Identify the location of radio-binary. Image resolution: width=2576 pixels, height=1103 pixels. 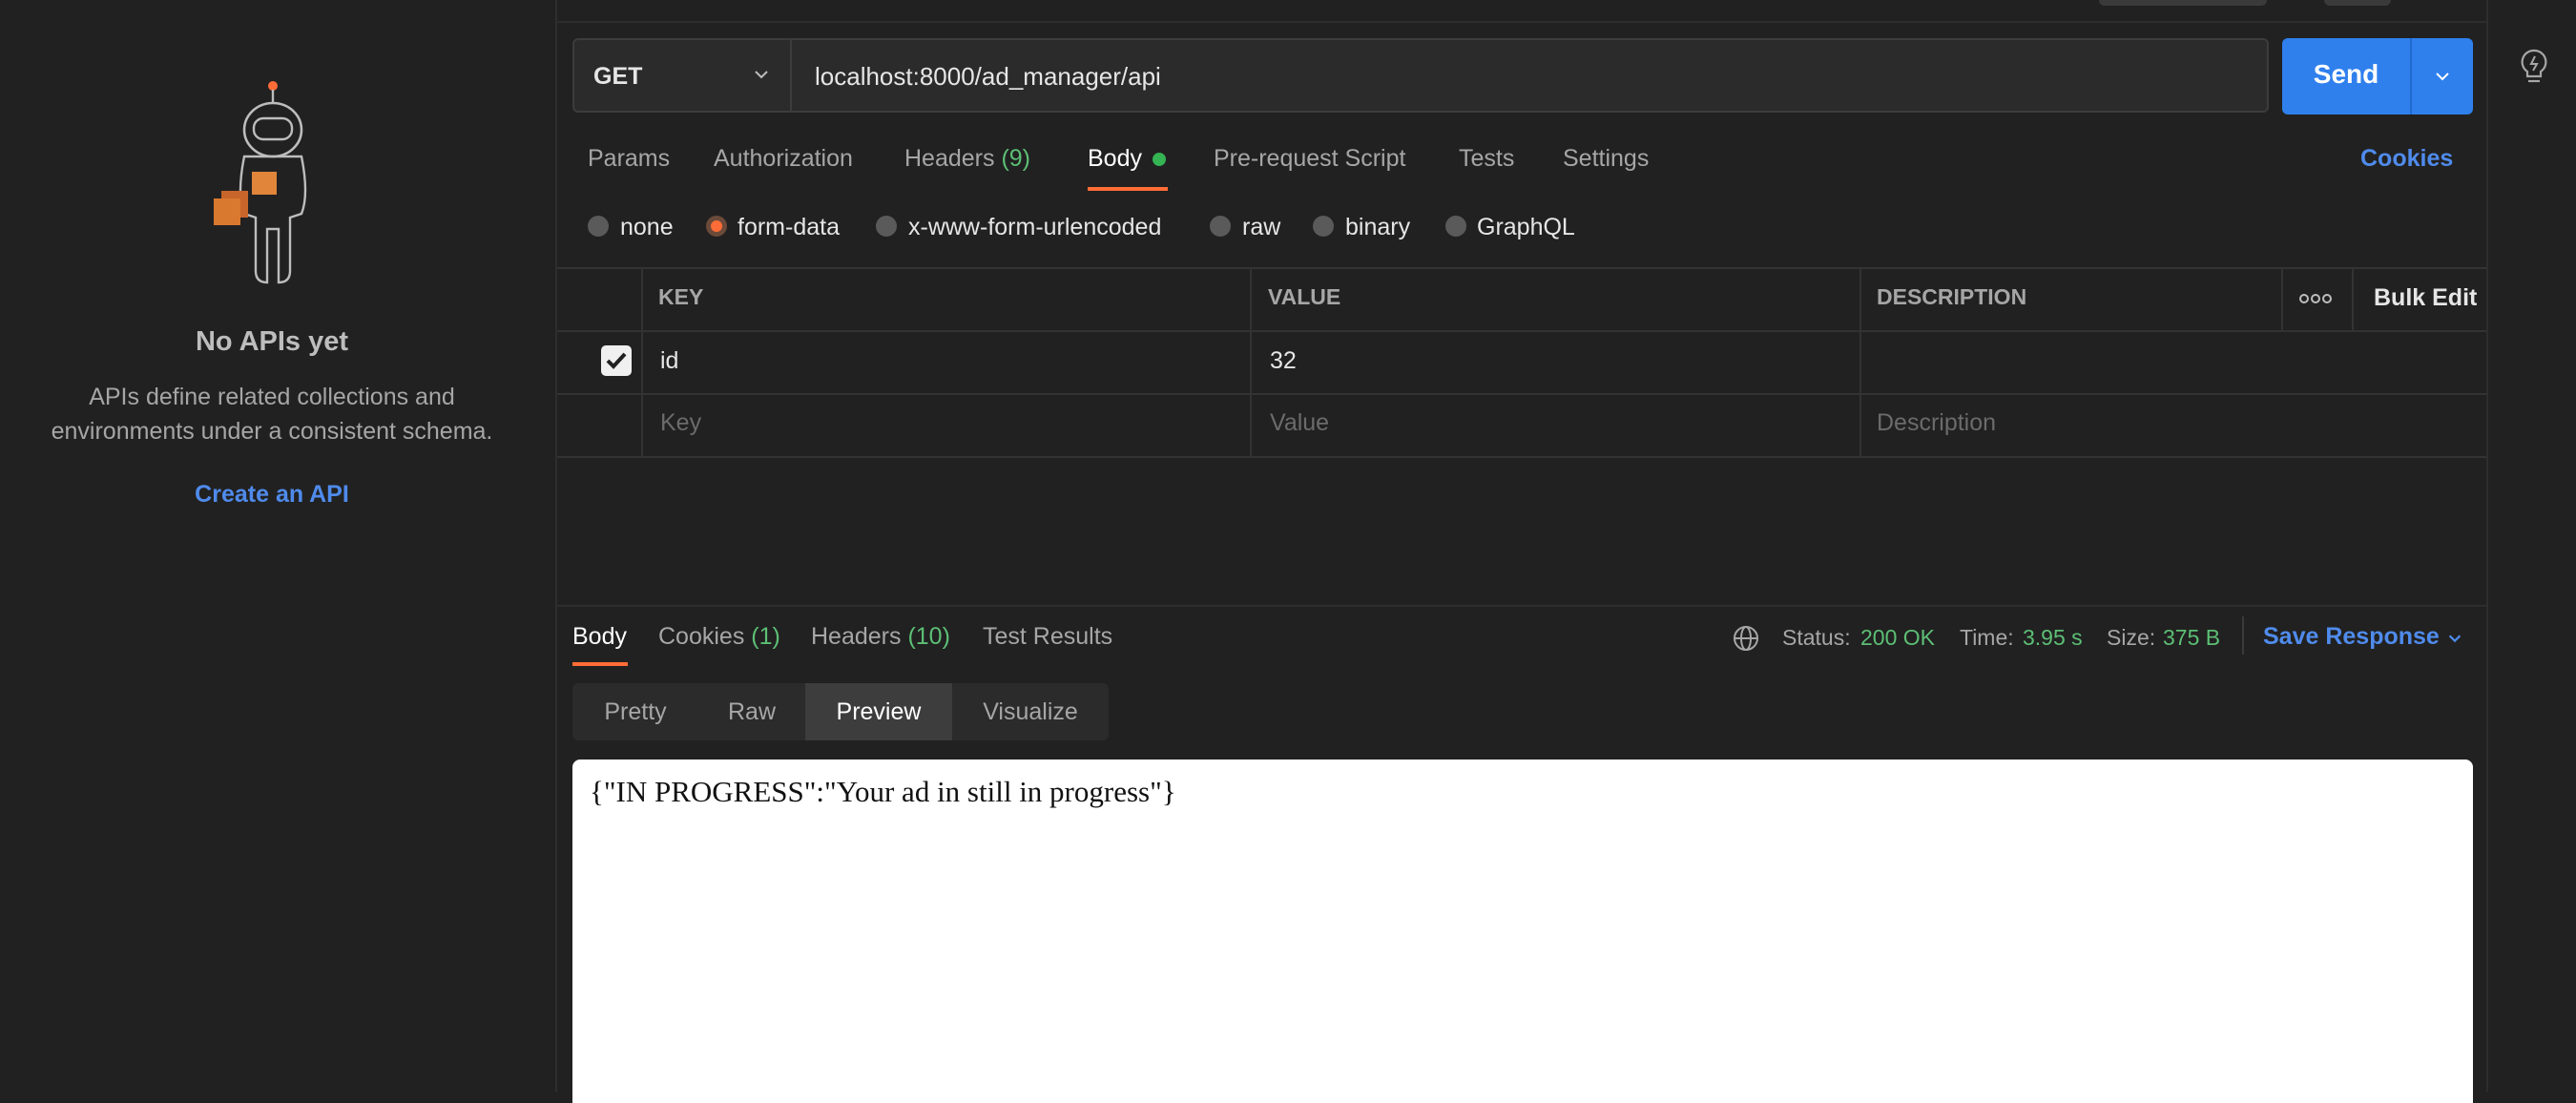
(1323, 226).